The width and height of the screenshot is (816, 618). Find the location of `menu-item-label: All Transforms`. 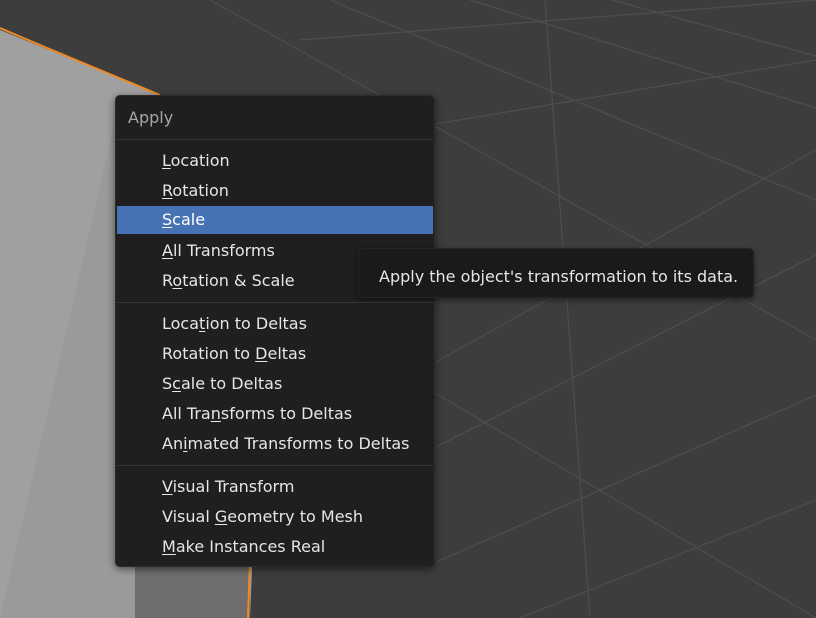

menu-item-label: All Transforms is located at coordinates (218, 250).